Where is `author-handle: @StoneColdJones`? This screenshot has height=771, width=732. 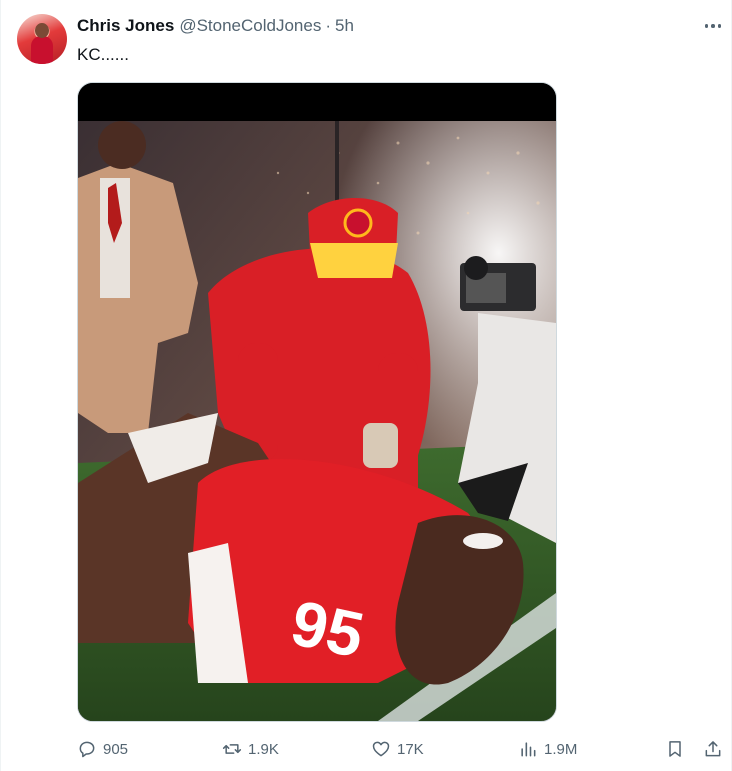
author-handle: @StoneColdJones is located at coordinates (250, 26).